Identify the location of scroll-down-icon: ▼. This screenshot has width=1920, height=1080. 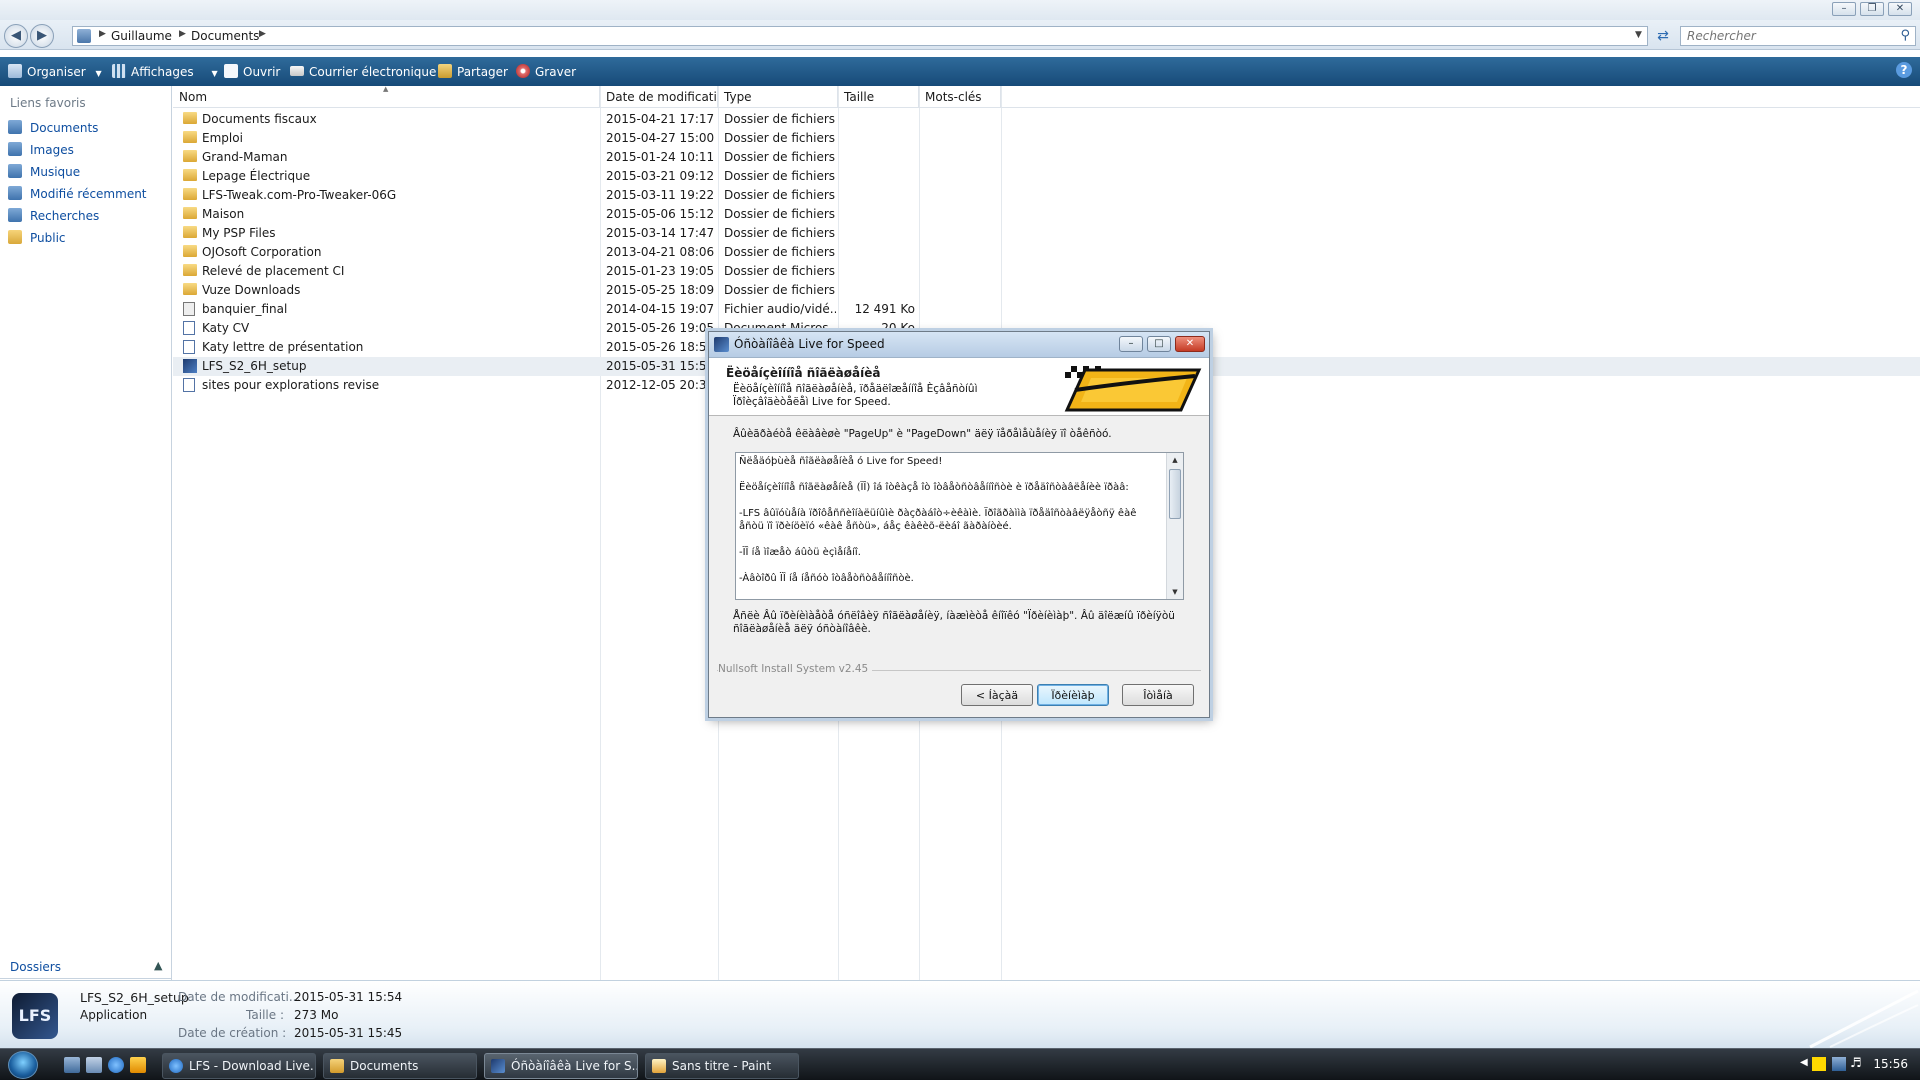
(1175, 592).